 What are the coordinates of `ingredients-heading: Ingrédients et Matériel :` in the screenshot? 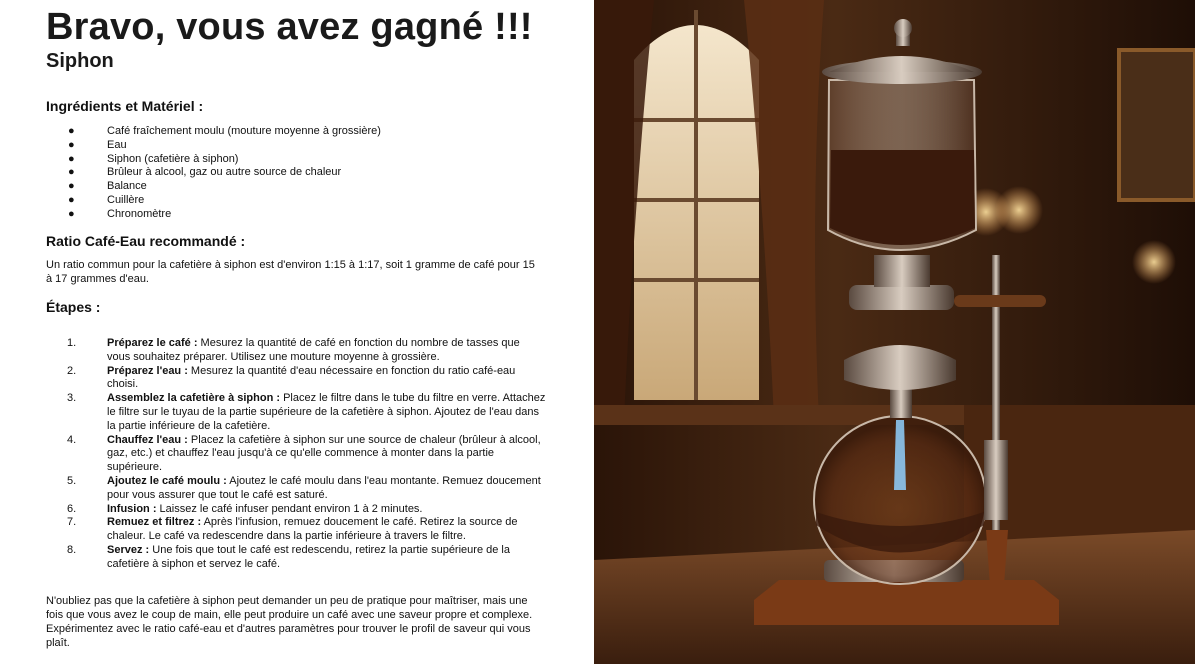 It's located at (125, 106).